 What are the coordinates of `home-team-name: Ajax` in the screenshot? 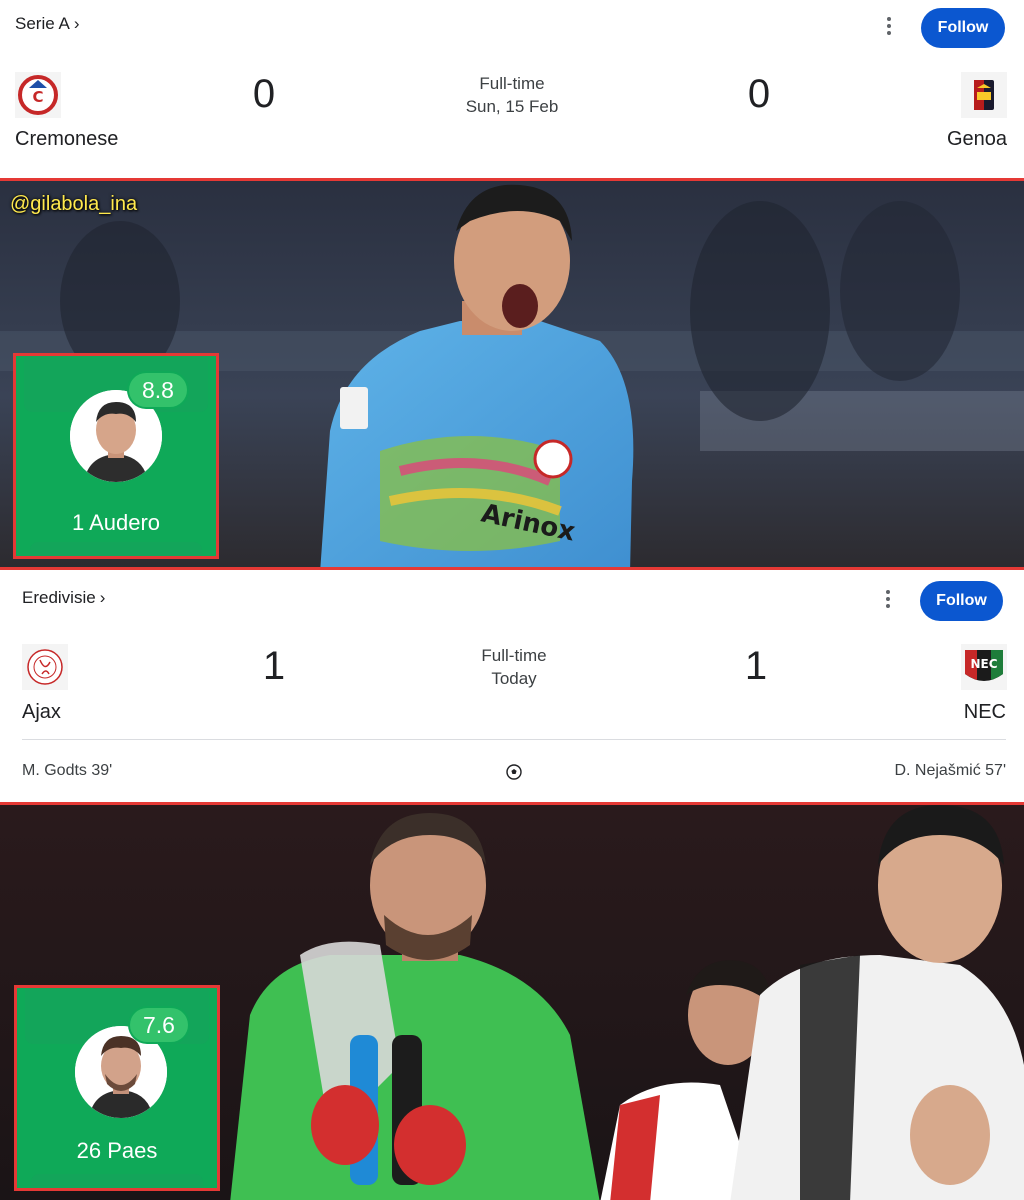 It's located at (41, 712).